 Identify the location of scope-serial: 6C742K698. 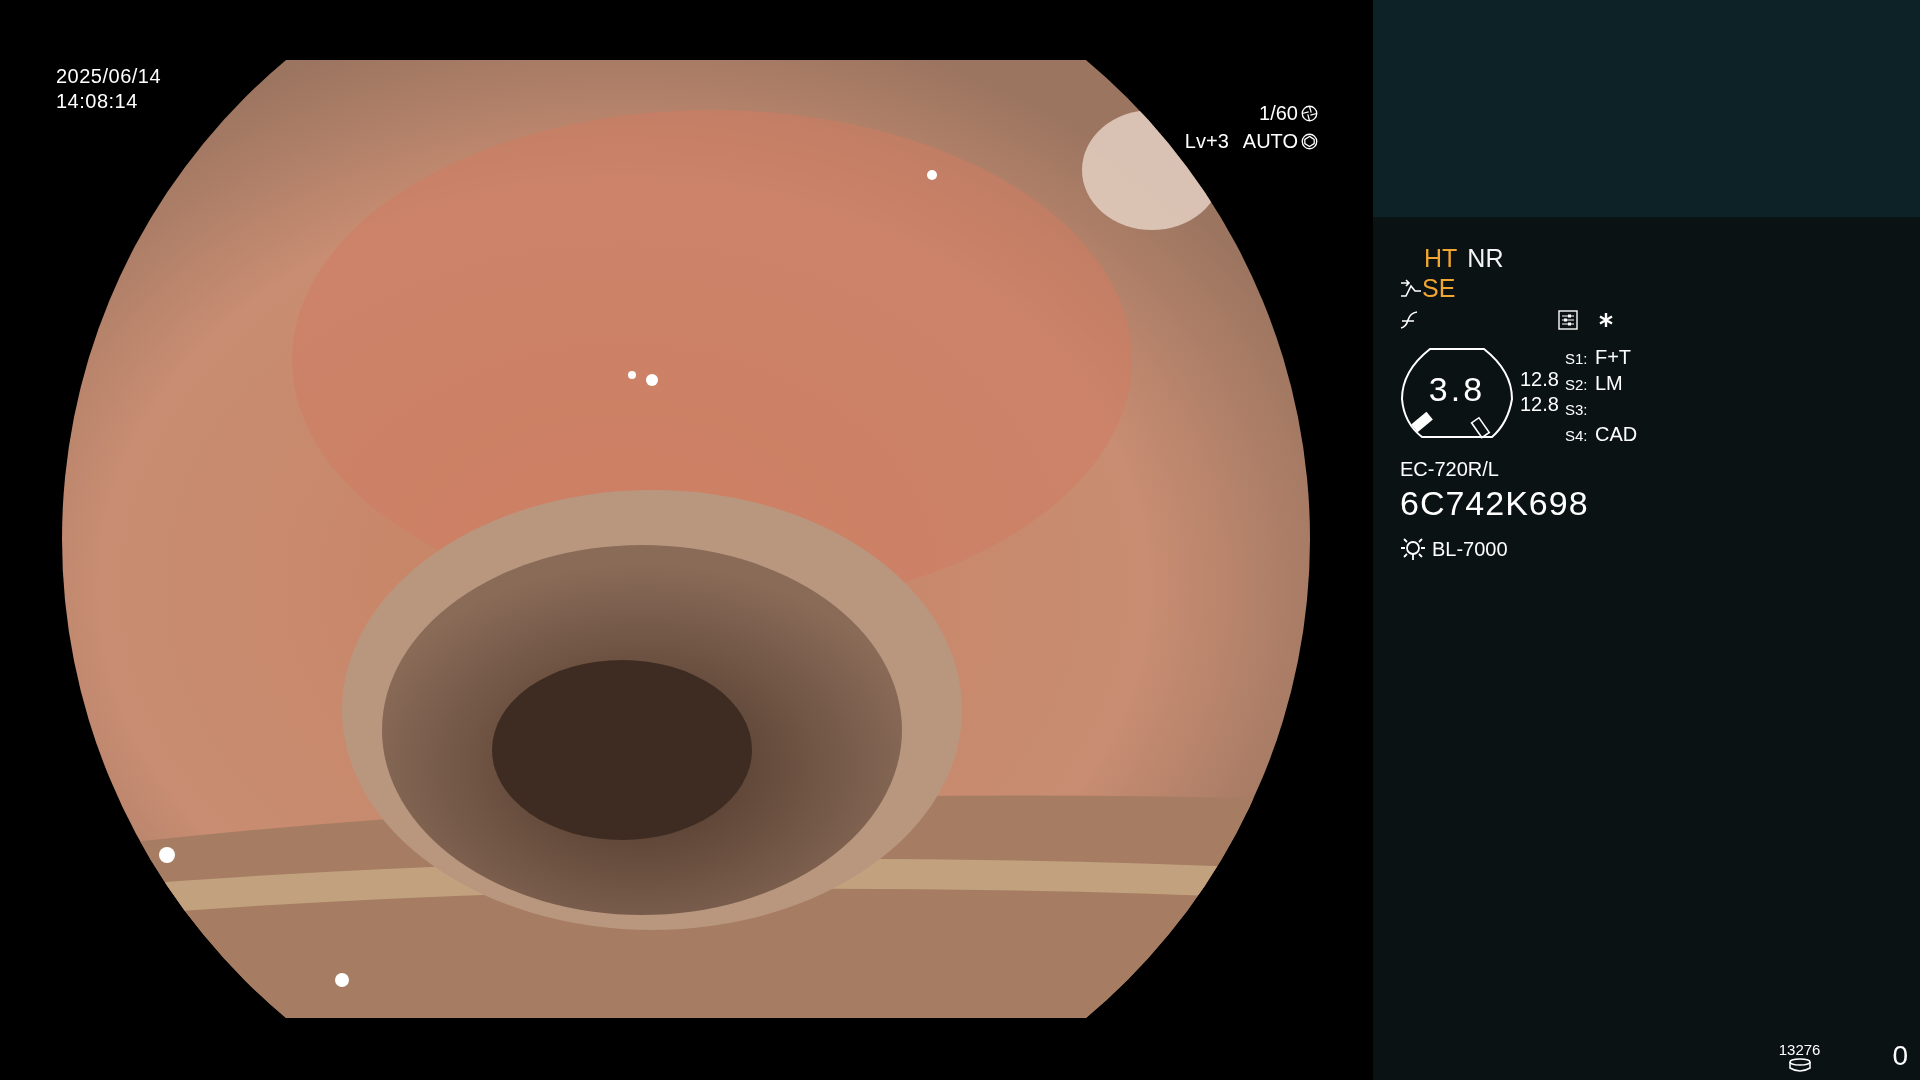
(1495, 503).